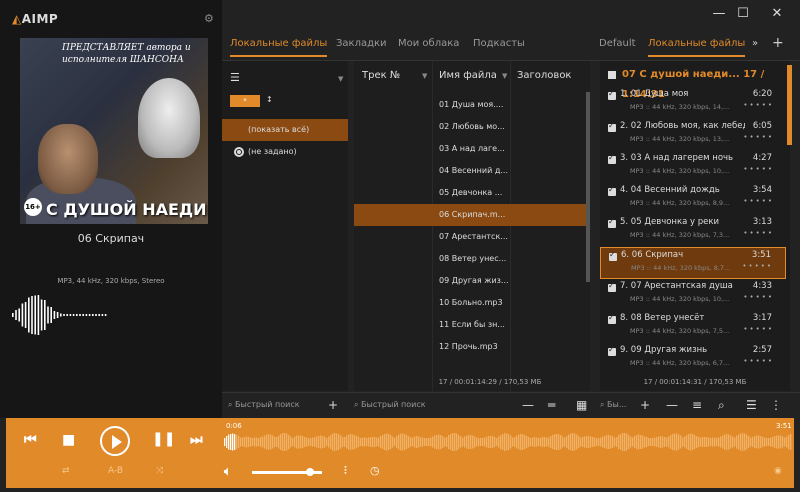  What do you see at coordinates (235, 77) in the screenshot?
I see `menu-icon: ☰` at bounding box center [235, 77].